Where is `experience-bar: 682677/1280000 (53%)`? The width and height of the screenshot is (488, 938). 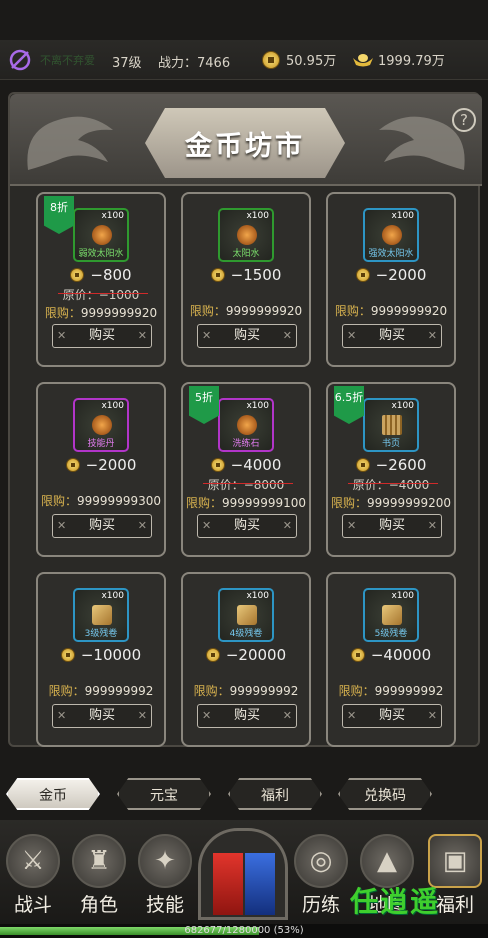
experience-bar: 682677/1280000 (53%) is located at coordinates (244, 931).